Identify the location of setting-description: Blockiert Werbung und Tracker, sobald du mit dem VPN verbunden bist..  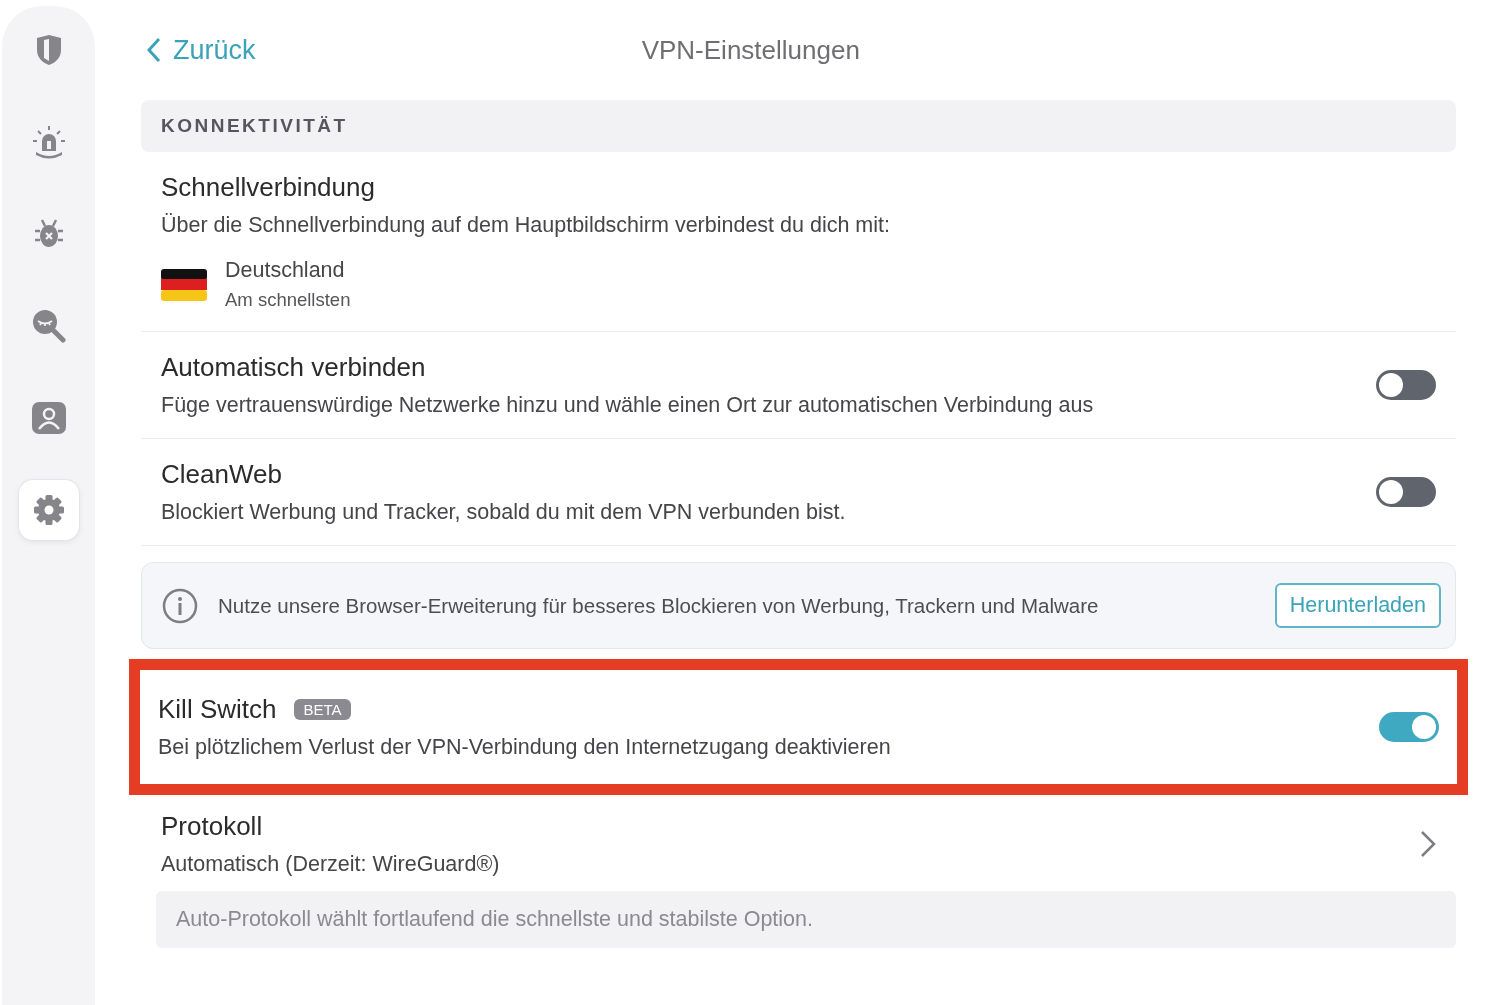
(504, 512).